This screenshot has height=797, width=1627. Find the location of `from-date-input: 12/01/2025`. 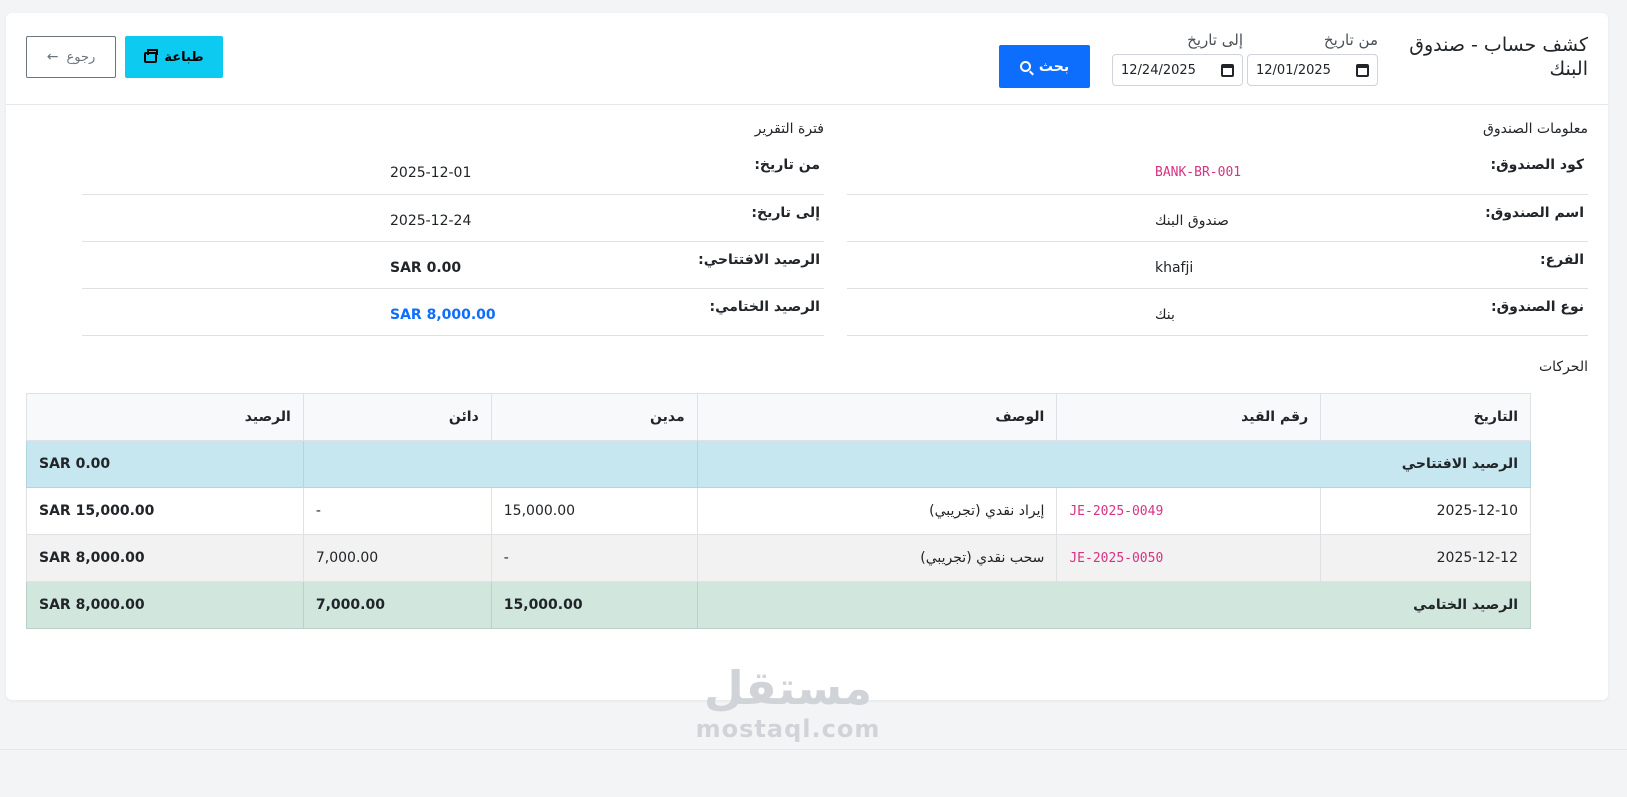

from-date-input: 12/01/2025 is located at coordinates (1312, 70).